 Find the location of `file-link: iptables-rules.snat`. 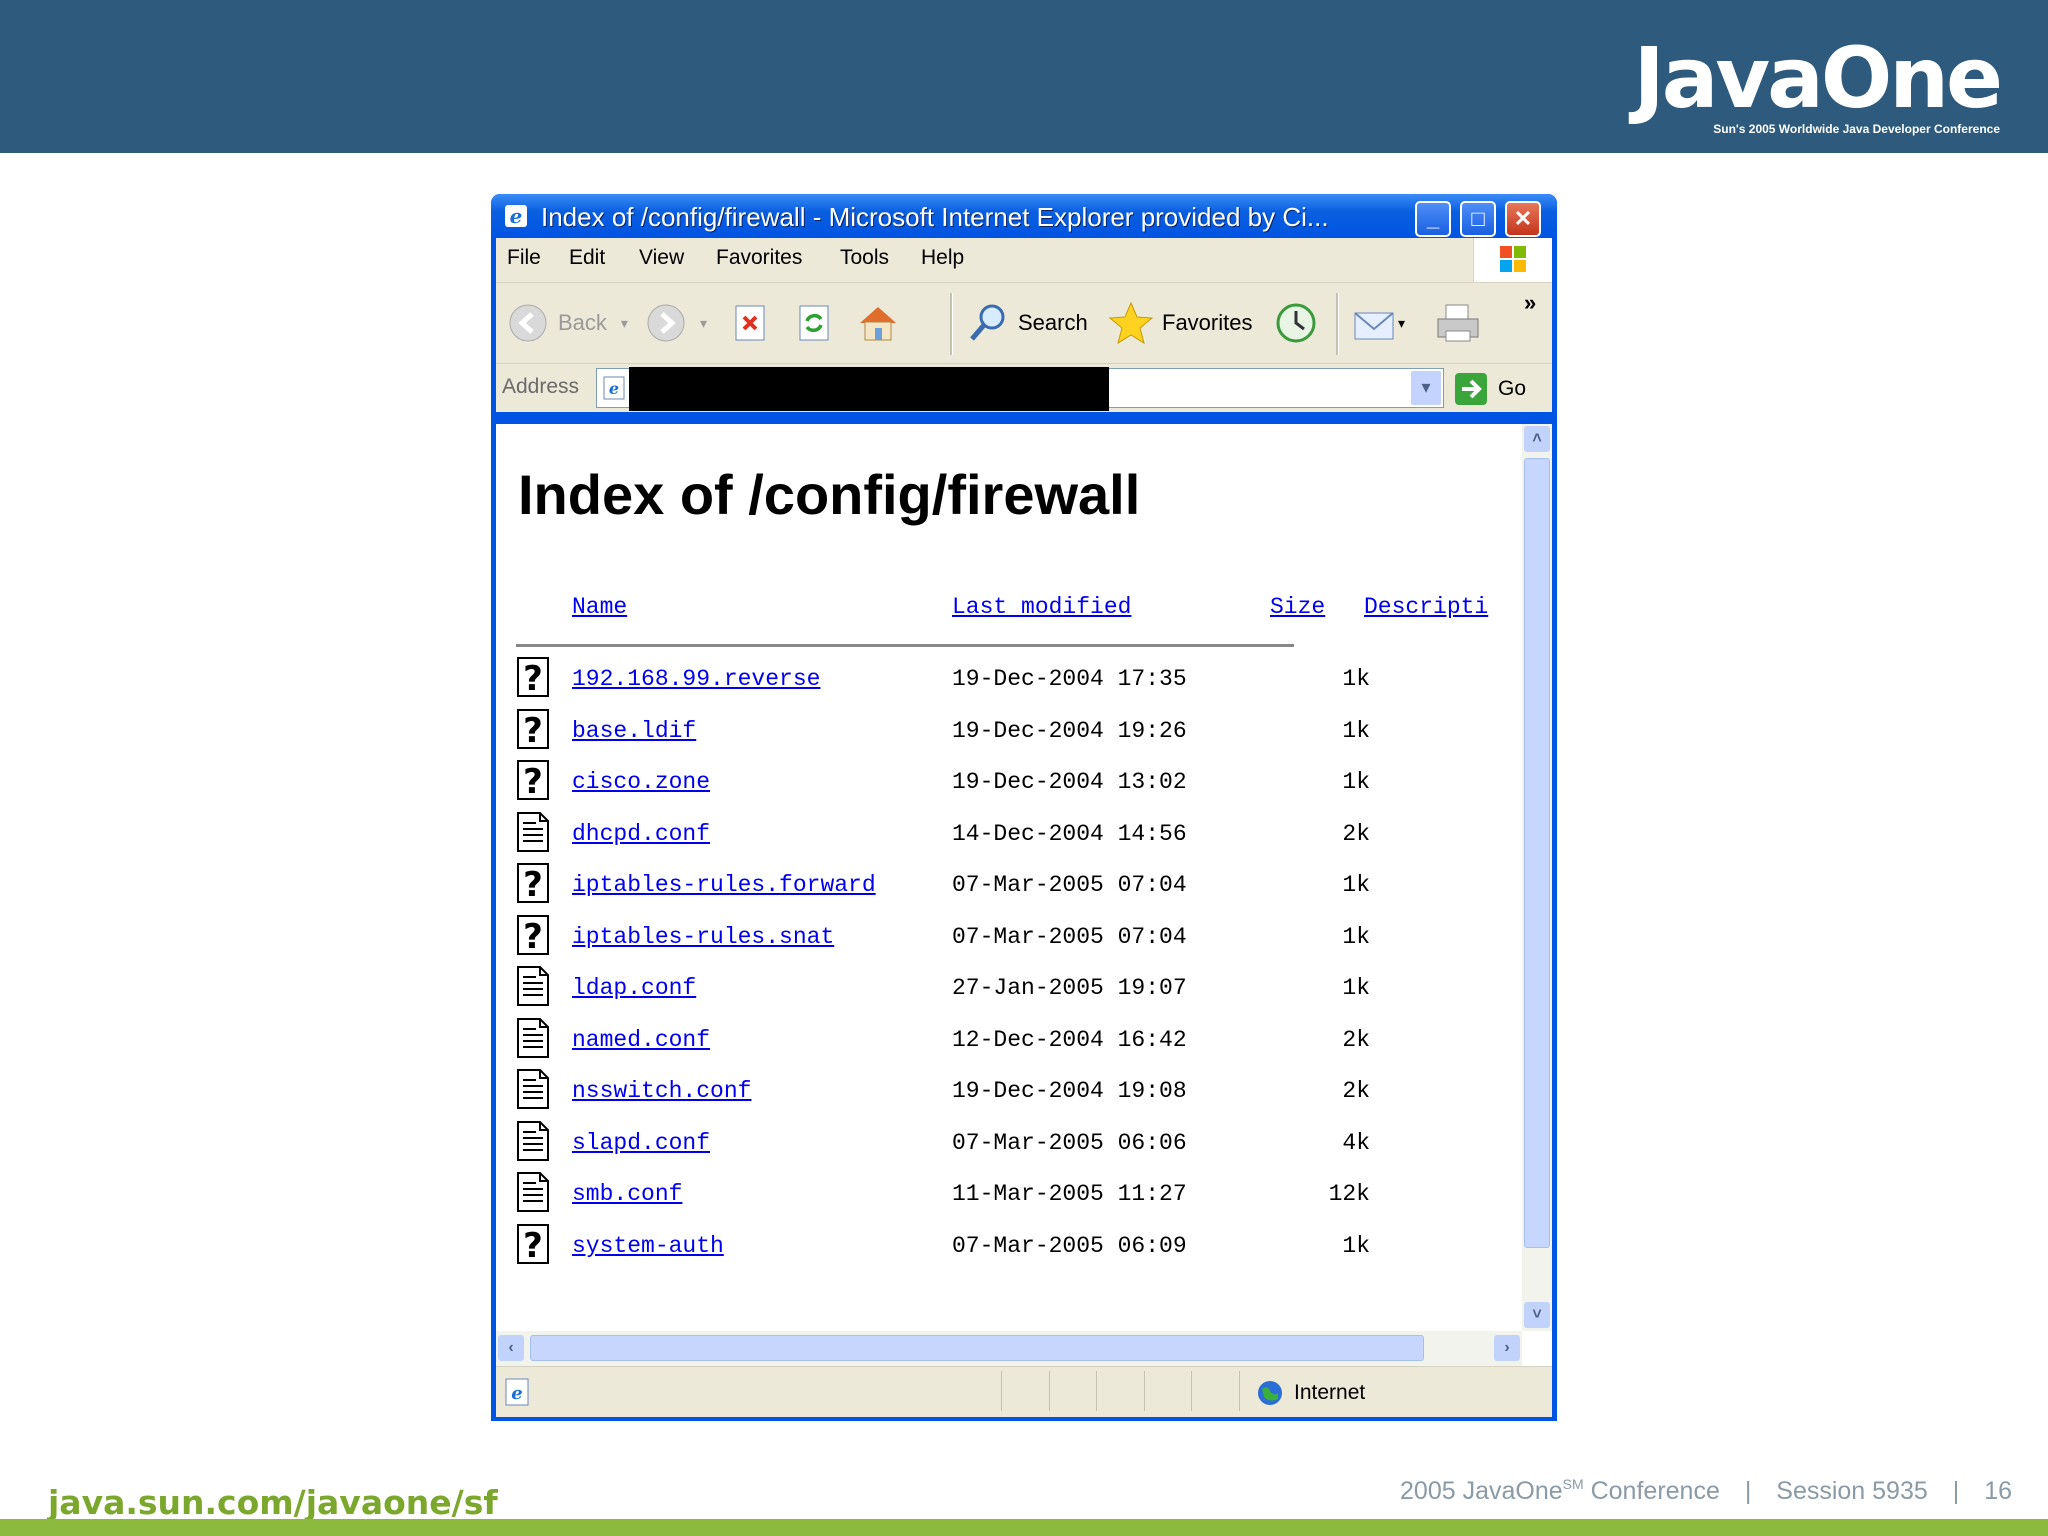

file-link: iptables-rules.snat is located at coordinates (703, 937).